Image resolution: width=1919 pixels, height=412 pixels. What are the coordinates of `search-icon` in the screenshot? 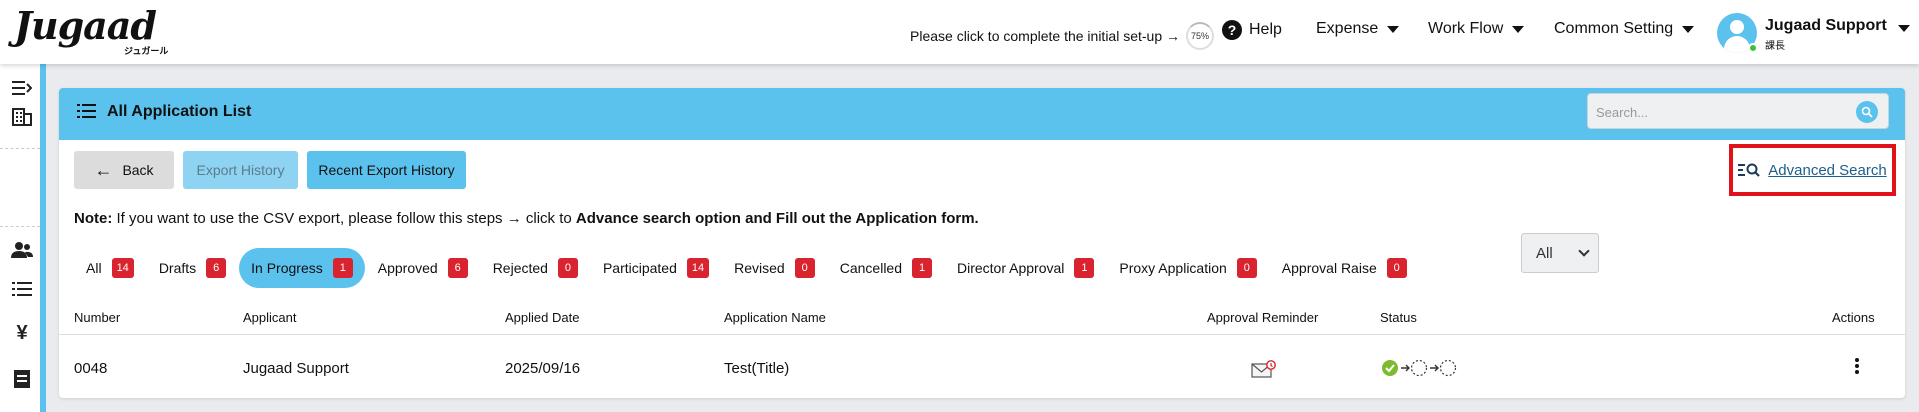 It's located at (1867, 112).